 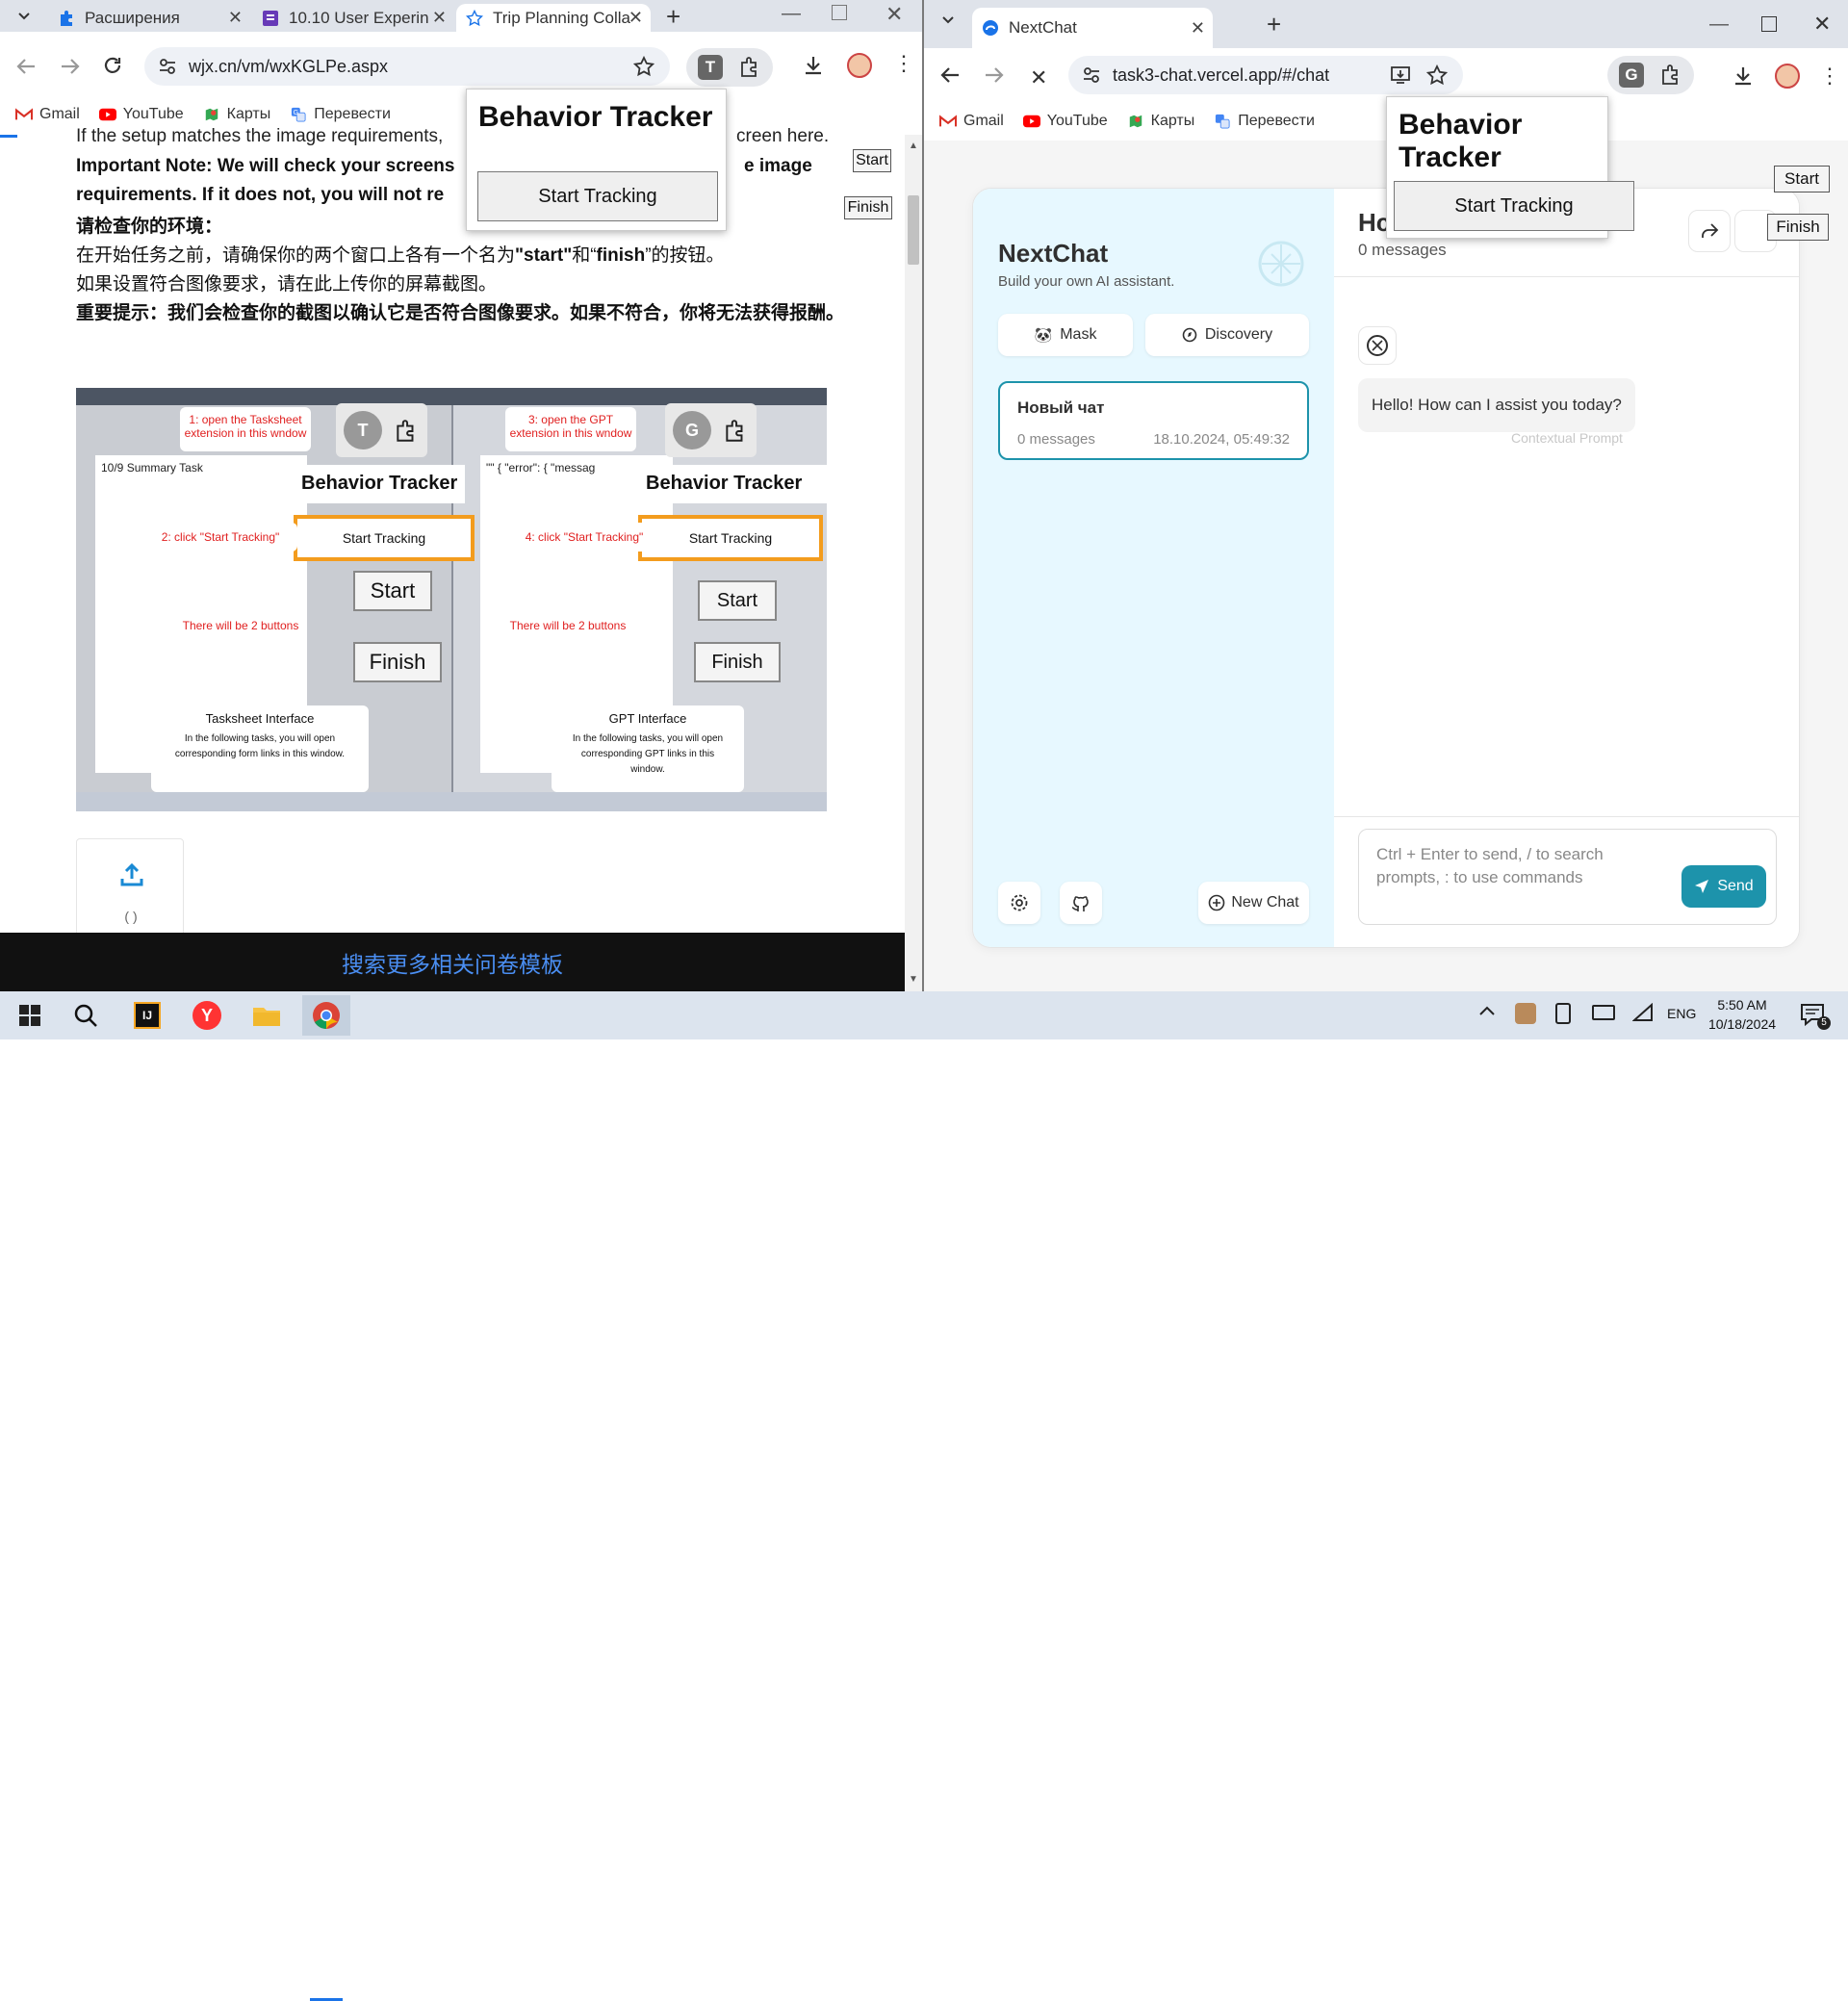 I want to click on tab-label: Расширения, so click(x=132, y=17).